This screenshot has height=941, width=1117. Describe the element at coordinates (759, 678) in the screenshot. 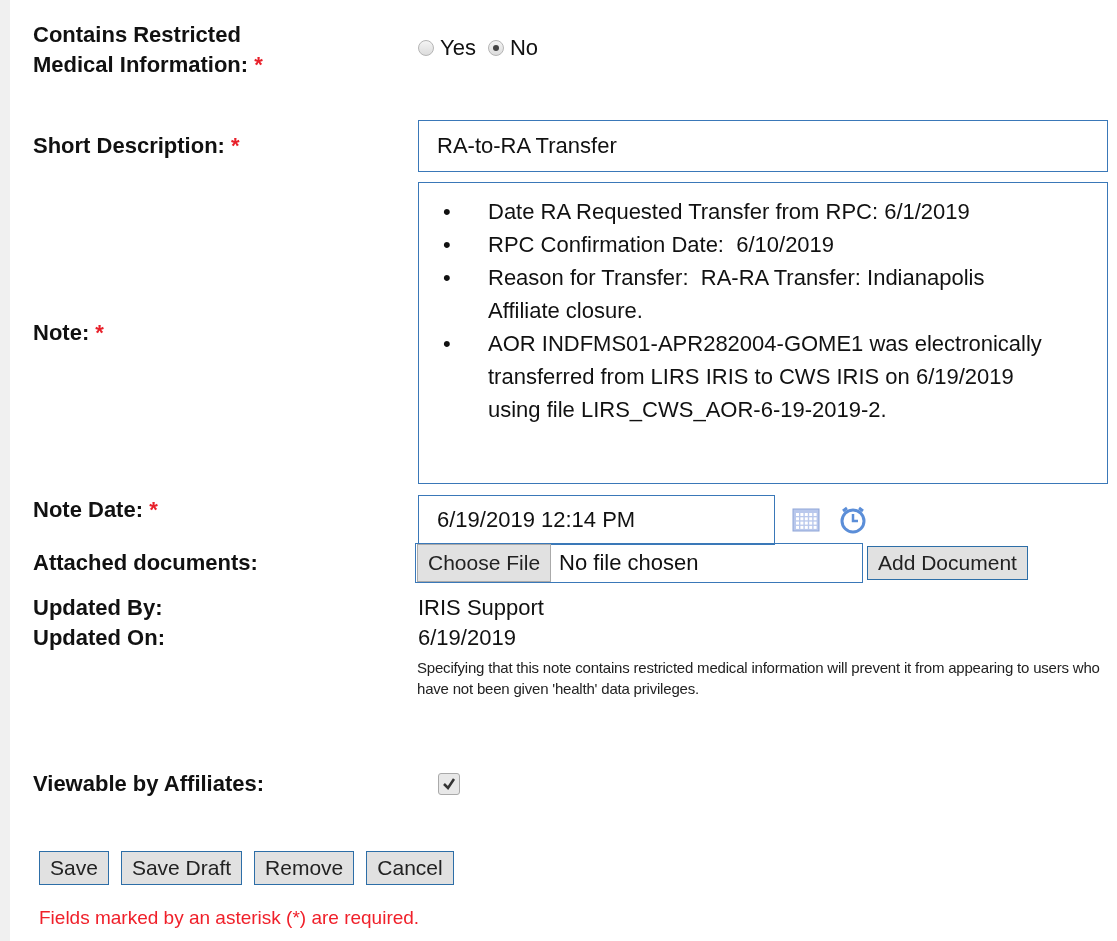

I see `help-text: Specifying that this note contains restricted medical information will prevent it from appearing to users who have not been given 'health' data privileges.` at that location.